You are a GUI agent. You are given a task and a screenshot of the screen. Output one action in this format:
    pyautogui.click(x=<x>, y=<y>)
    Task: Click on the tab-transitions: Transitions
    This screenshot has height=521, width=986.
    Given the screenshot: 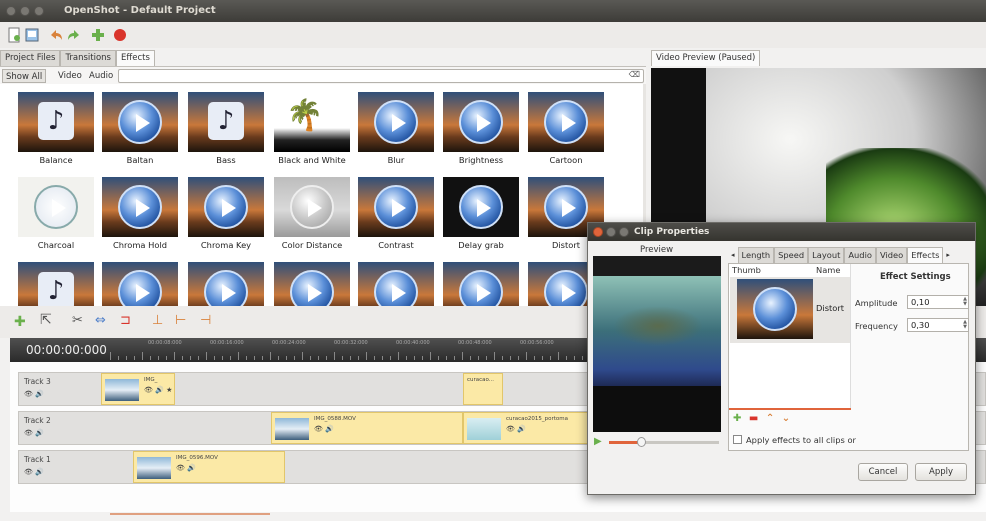 What is the action you would take?
    pyautogui.click(x=88, y=58)
    